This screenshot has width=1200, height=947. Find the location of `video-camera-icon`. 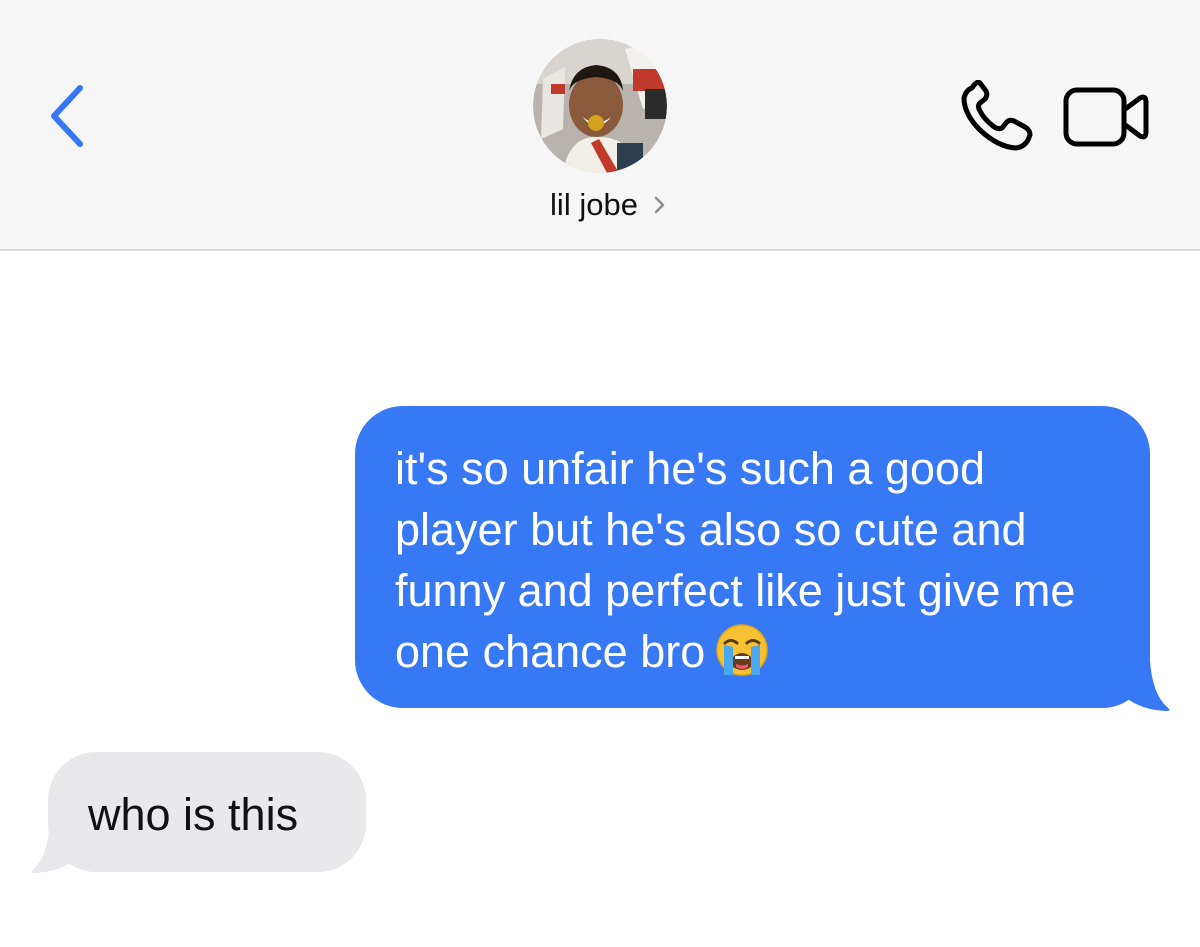

video-camera-icon is located at coordinates (1106, 117).